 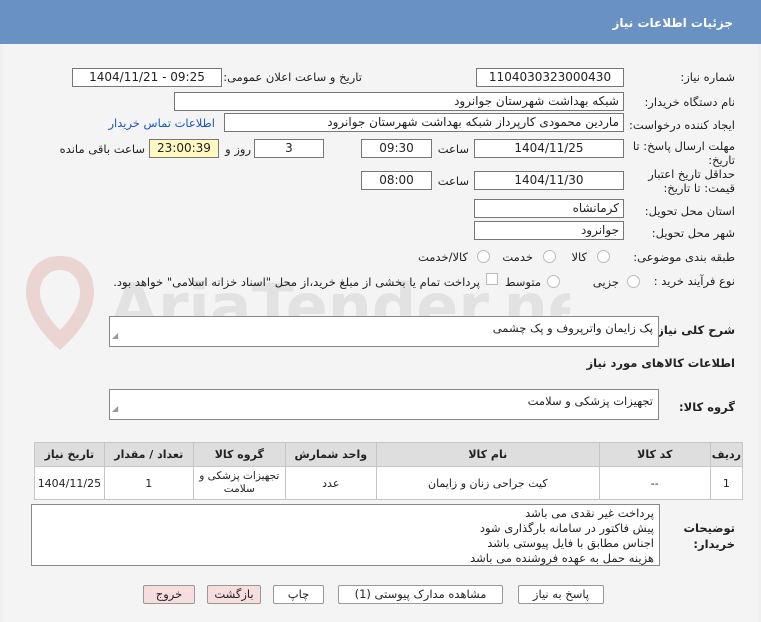 What do you see at coordinates (590, 401) in the screenshot?
I see `goods-group-text: تجهیزات پزشکی و سلامت` at bounding box center [590, 401].